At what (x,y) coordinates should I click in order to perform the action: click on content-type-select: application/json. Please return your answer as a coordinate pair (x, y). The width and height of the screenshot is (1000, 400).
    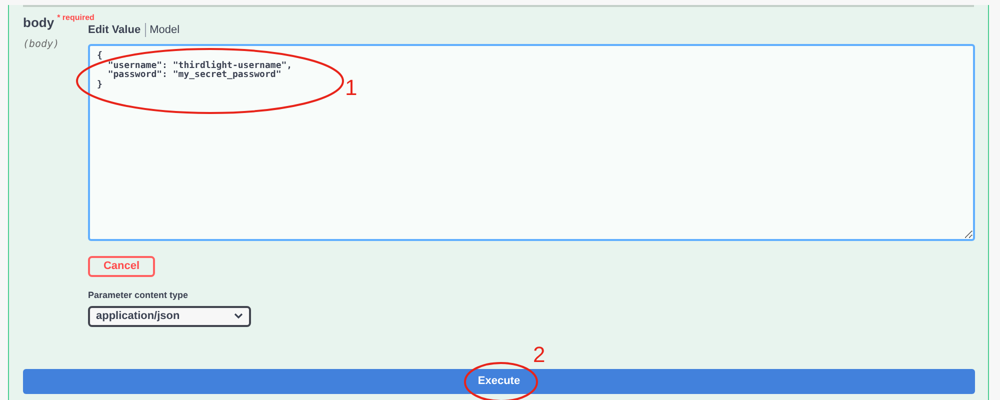
    Looking at the image, I should click on (169, 316).